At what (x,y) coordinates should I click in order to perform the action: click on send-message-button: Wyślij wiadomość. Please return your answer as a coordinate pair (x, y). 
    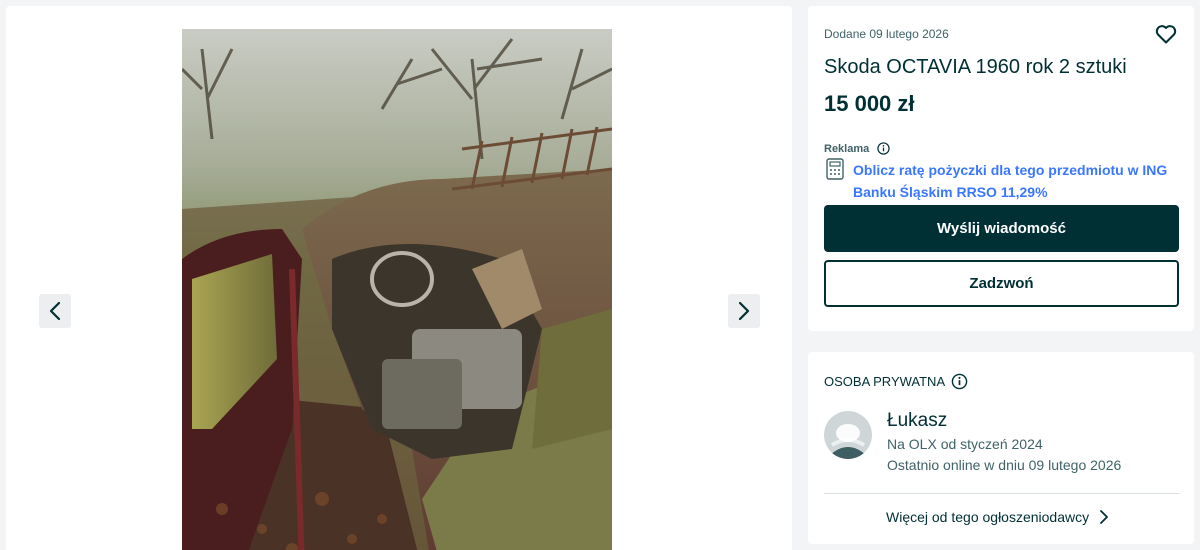
    Looking at the image, I should click on (1001, 228).